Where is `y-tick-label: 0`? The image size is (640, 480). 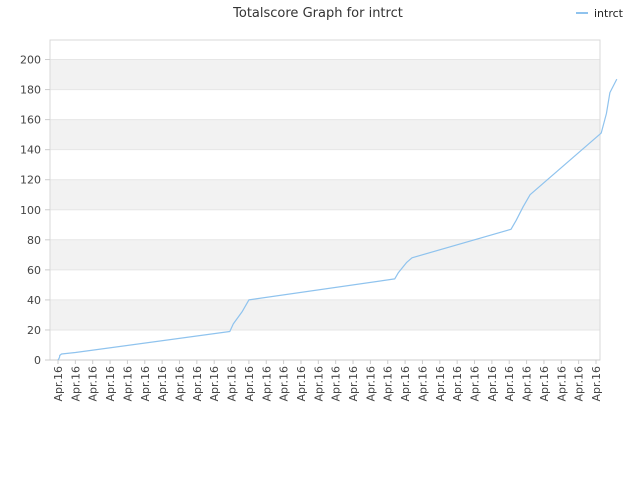
y-tick-label: 0 is located at coordinates (37, 360).